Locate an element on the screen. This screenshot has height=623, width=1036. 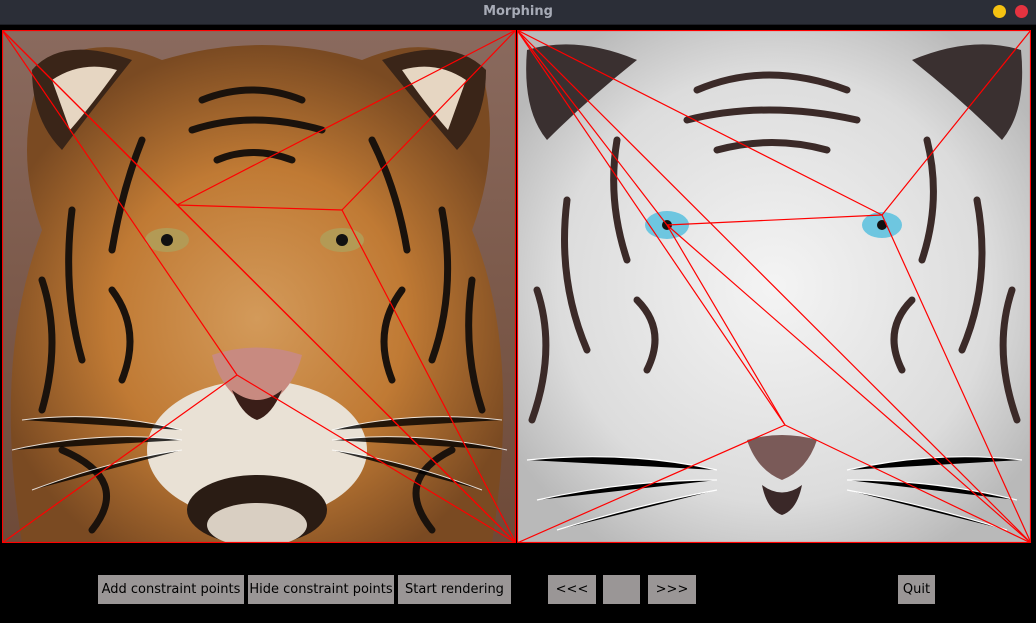
window-title: Morphing is located at coordinates (518, 11).